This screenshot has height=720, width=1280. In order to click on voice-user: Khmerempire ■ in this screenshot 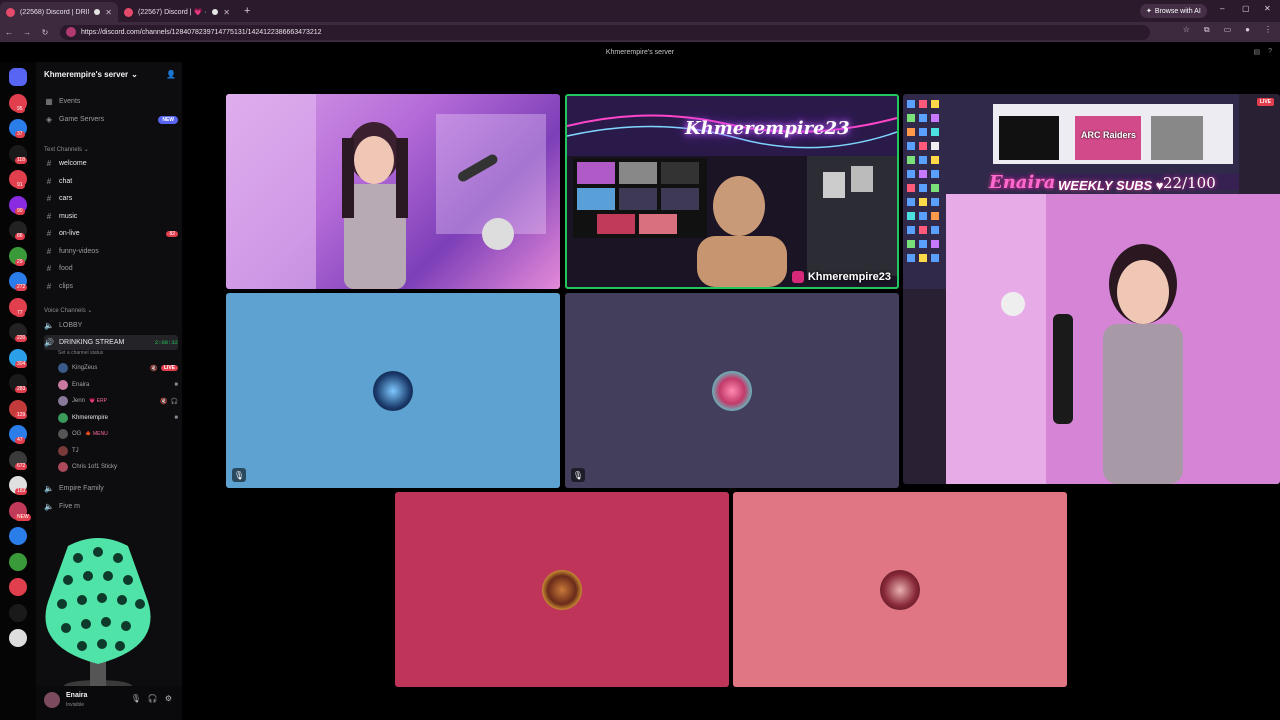, I will do `click(118, 418)`.